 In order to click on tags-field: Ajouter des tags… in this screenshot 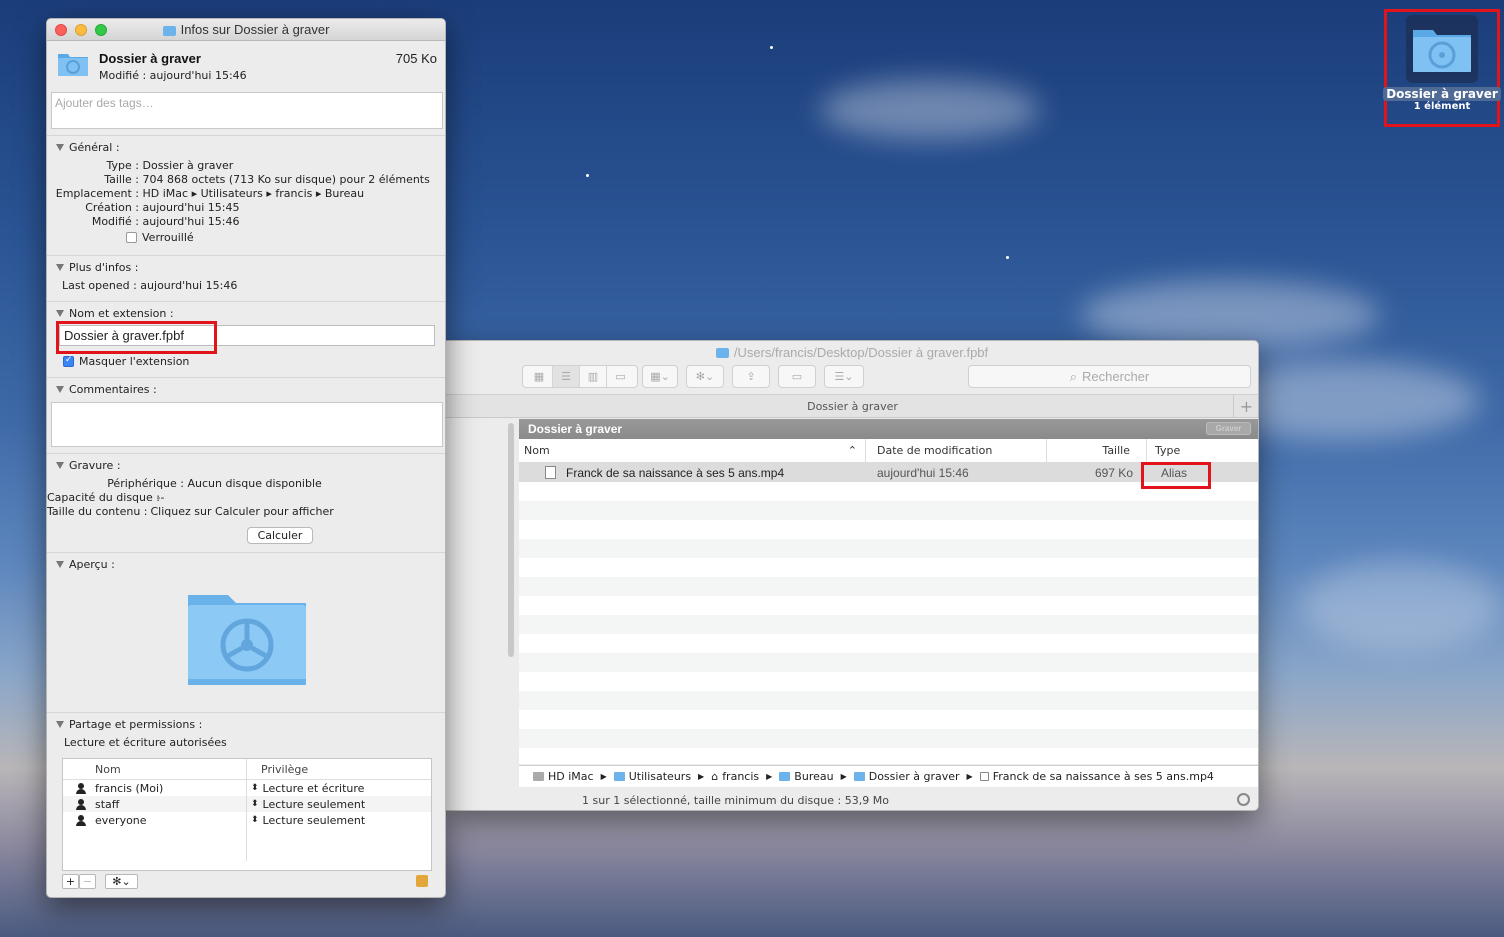, I will do `click(247, 110)`.